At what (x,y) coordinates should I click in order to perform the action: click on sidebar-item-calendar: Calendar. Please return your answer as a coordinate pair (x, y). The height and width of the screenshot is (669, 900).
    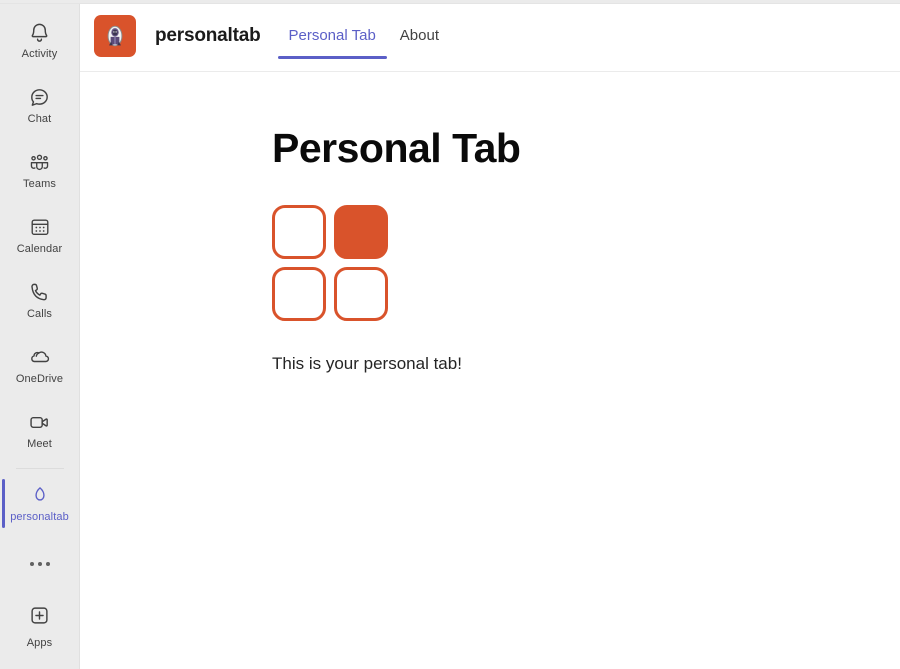
    Looking at the image, I should click on (40, 235).